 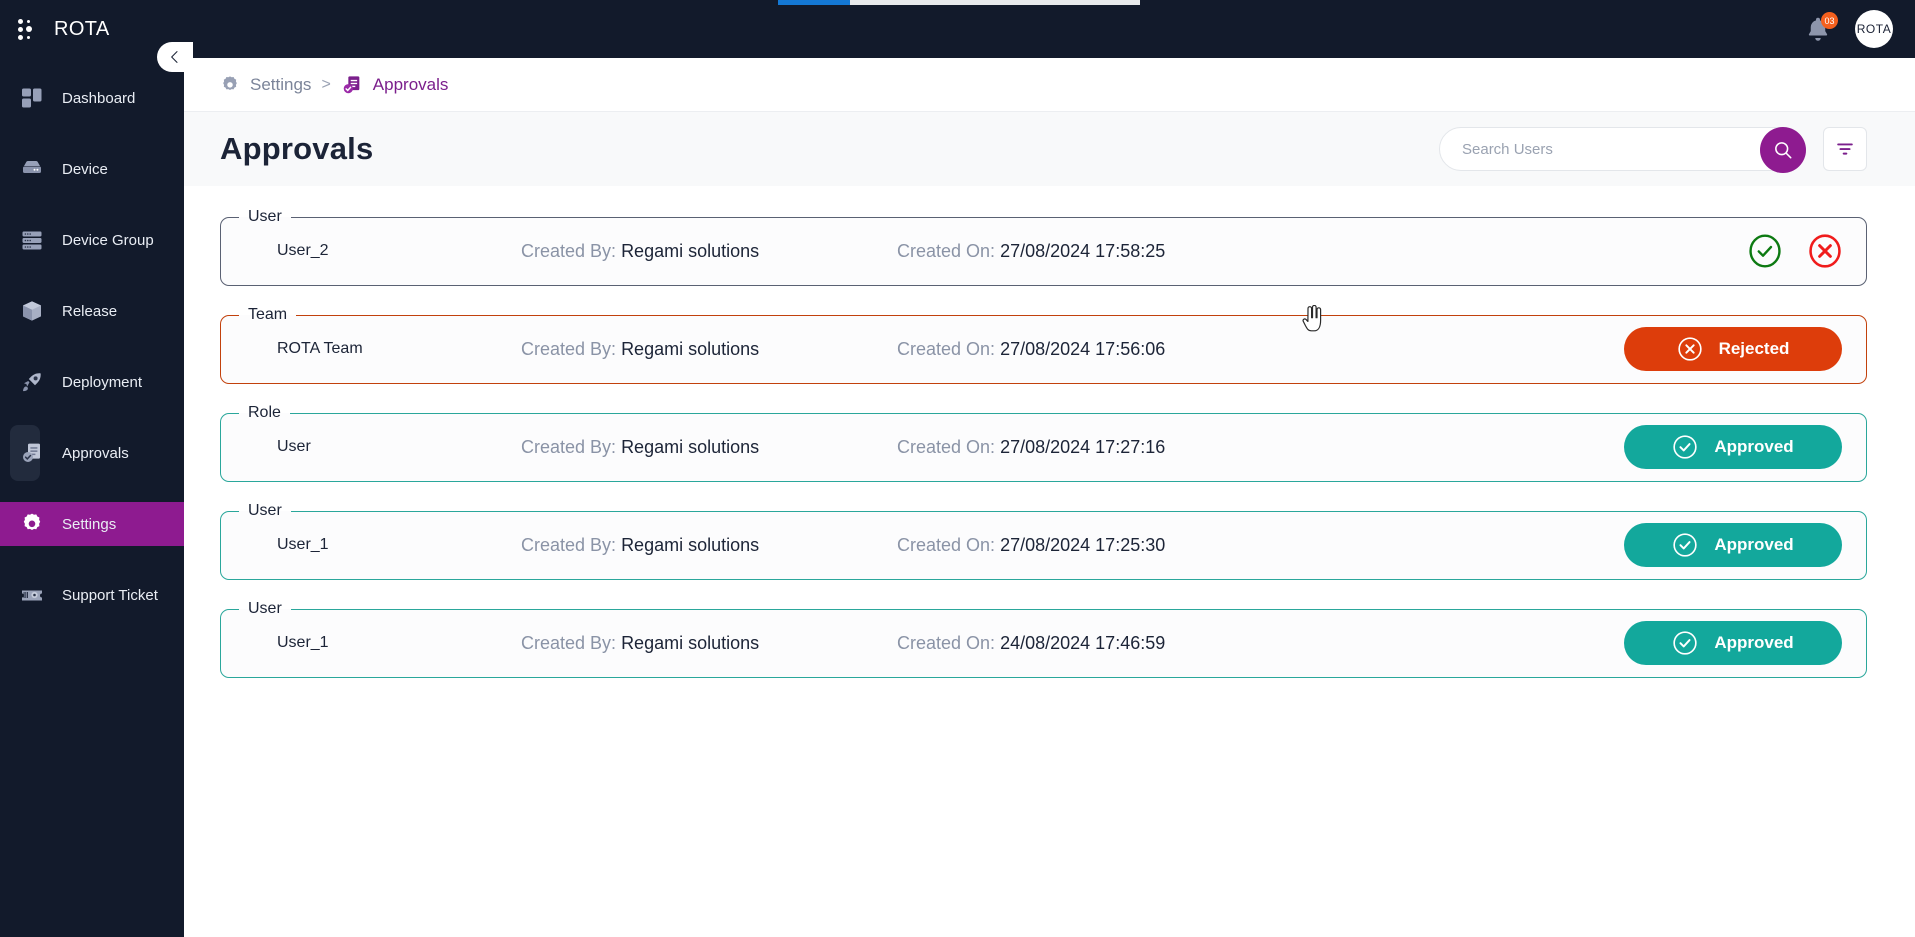 What do you see at coordinates (265, 85) in the screenshot?
I see `breadcrumb-settings: Settings` at bounding box center [265, 85].